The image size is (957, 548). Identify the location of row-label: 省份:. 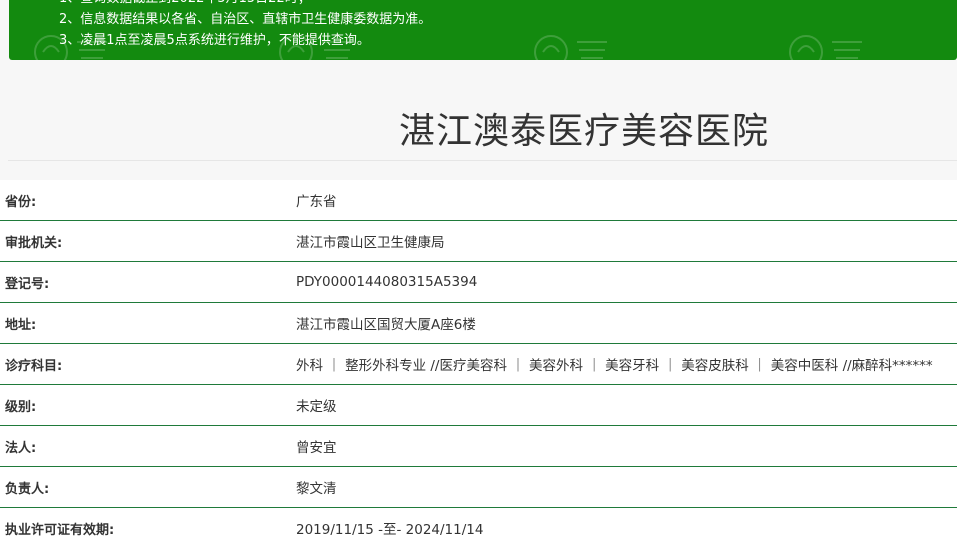
(21, 202).